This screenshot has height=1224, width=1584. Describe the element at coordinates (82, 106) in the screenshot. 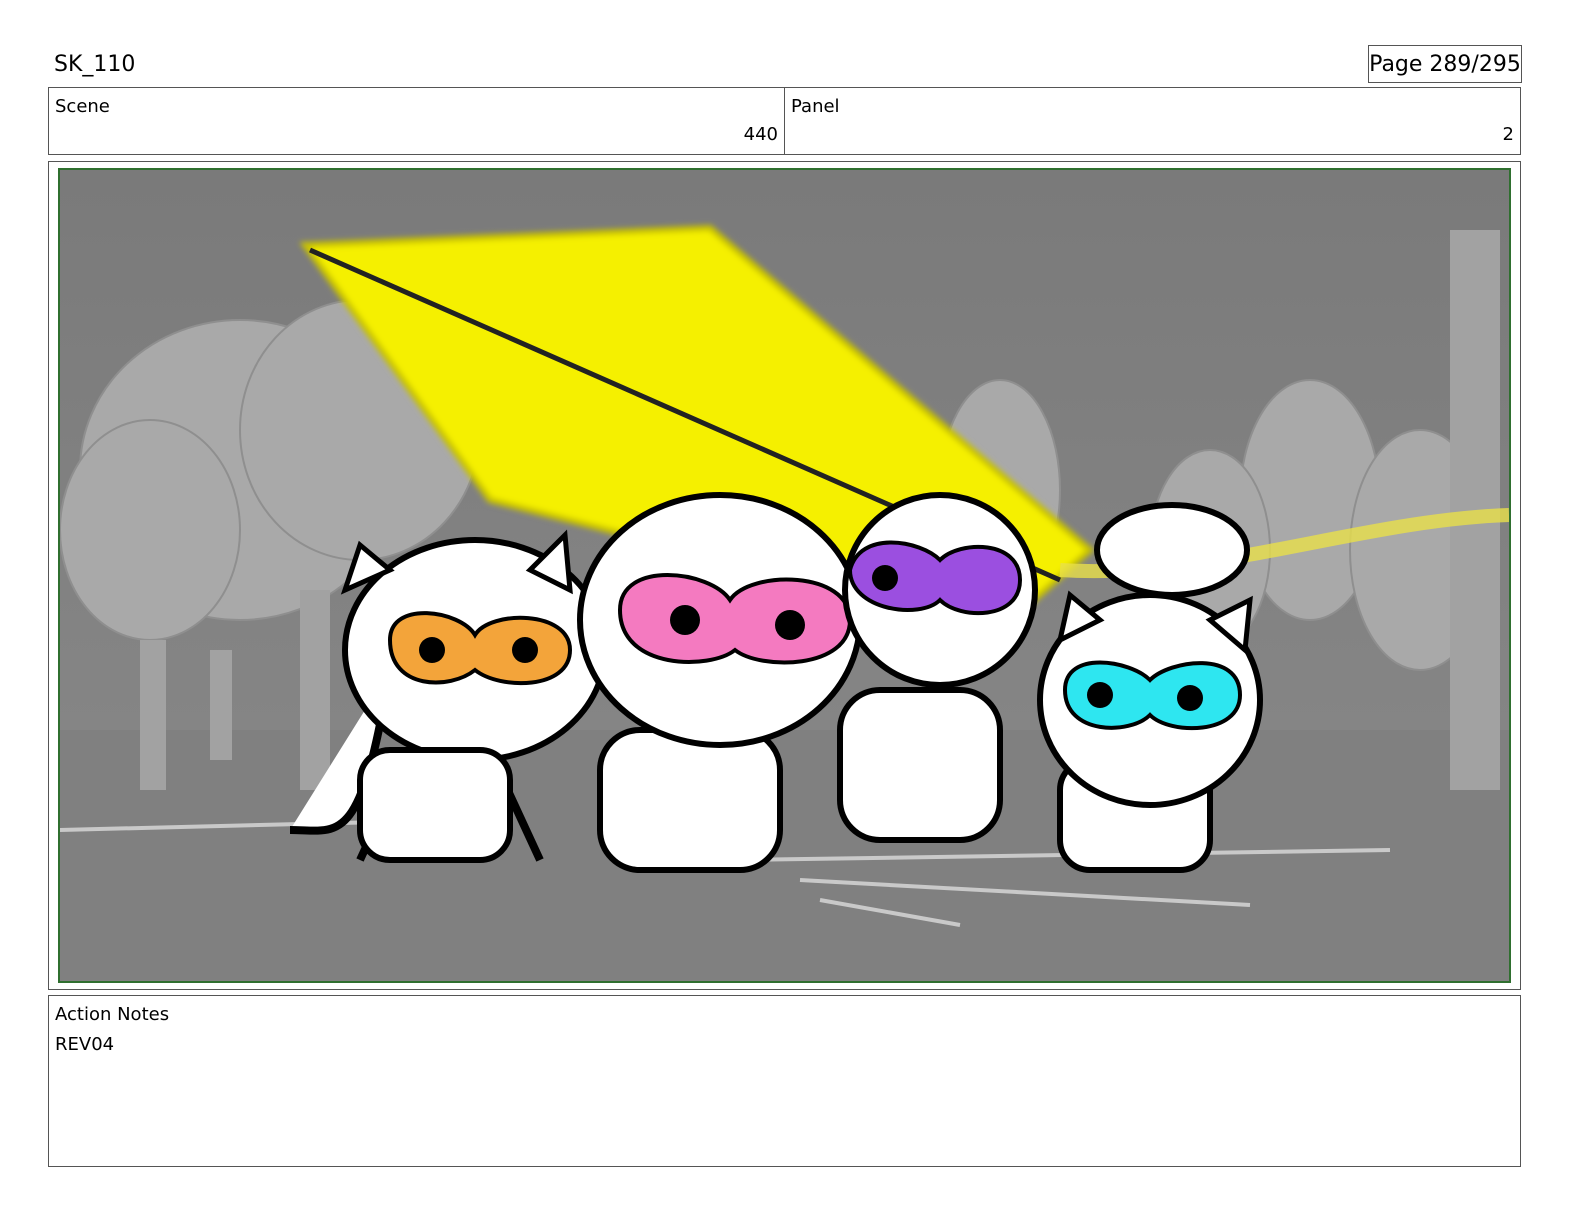

I see `scene-label: Scene` at that location.